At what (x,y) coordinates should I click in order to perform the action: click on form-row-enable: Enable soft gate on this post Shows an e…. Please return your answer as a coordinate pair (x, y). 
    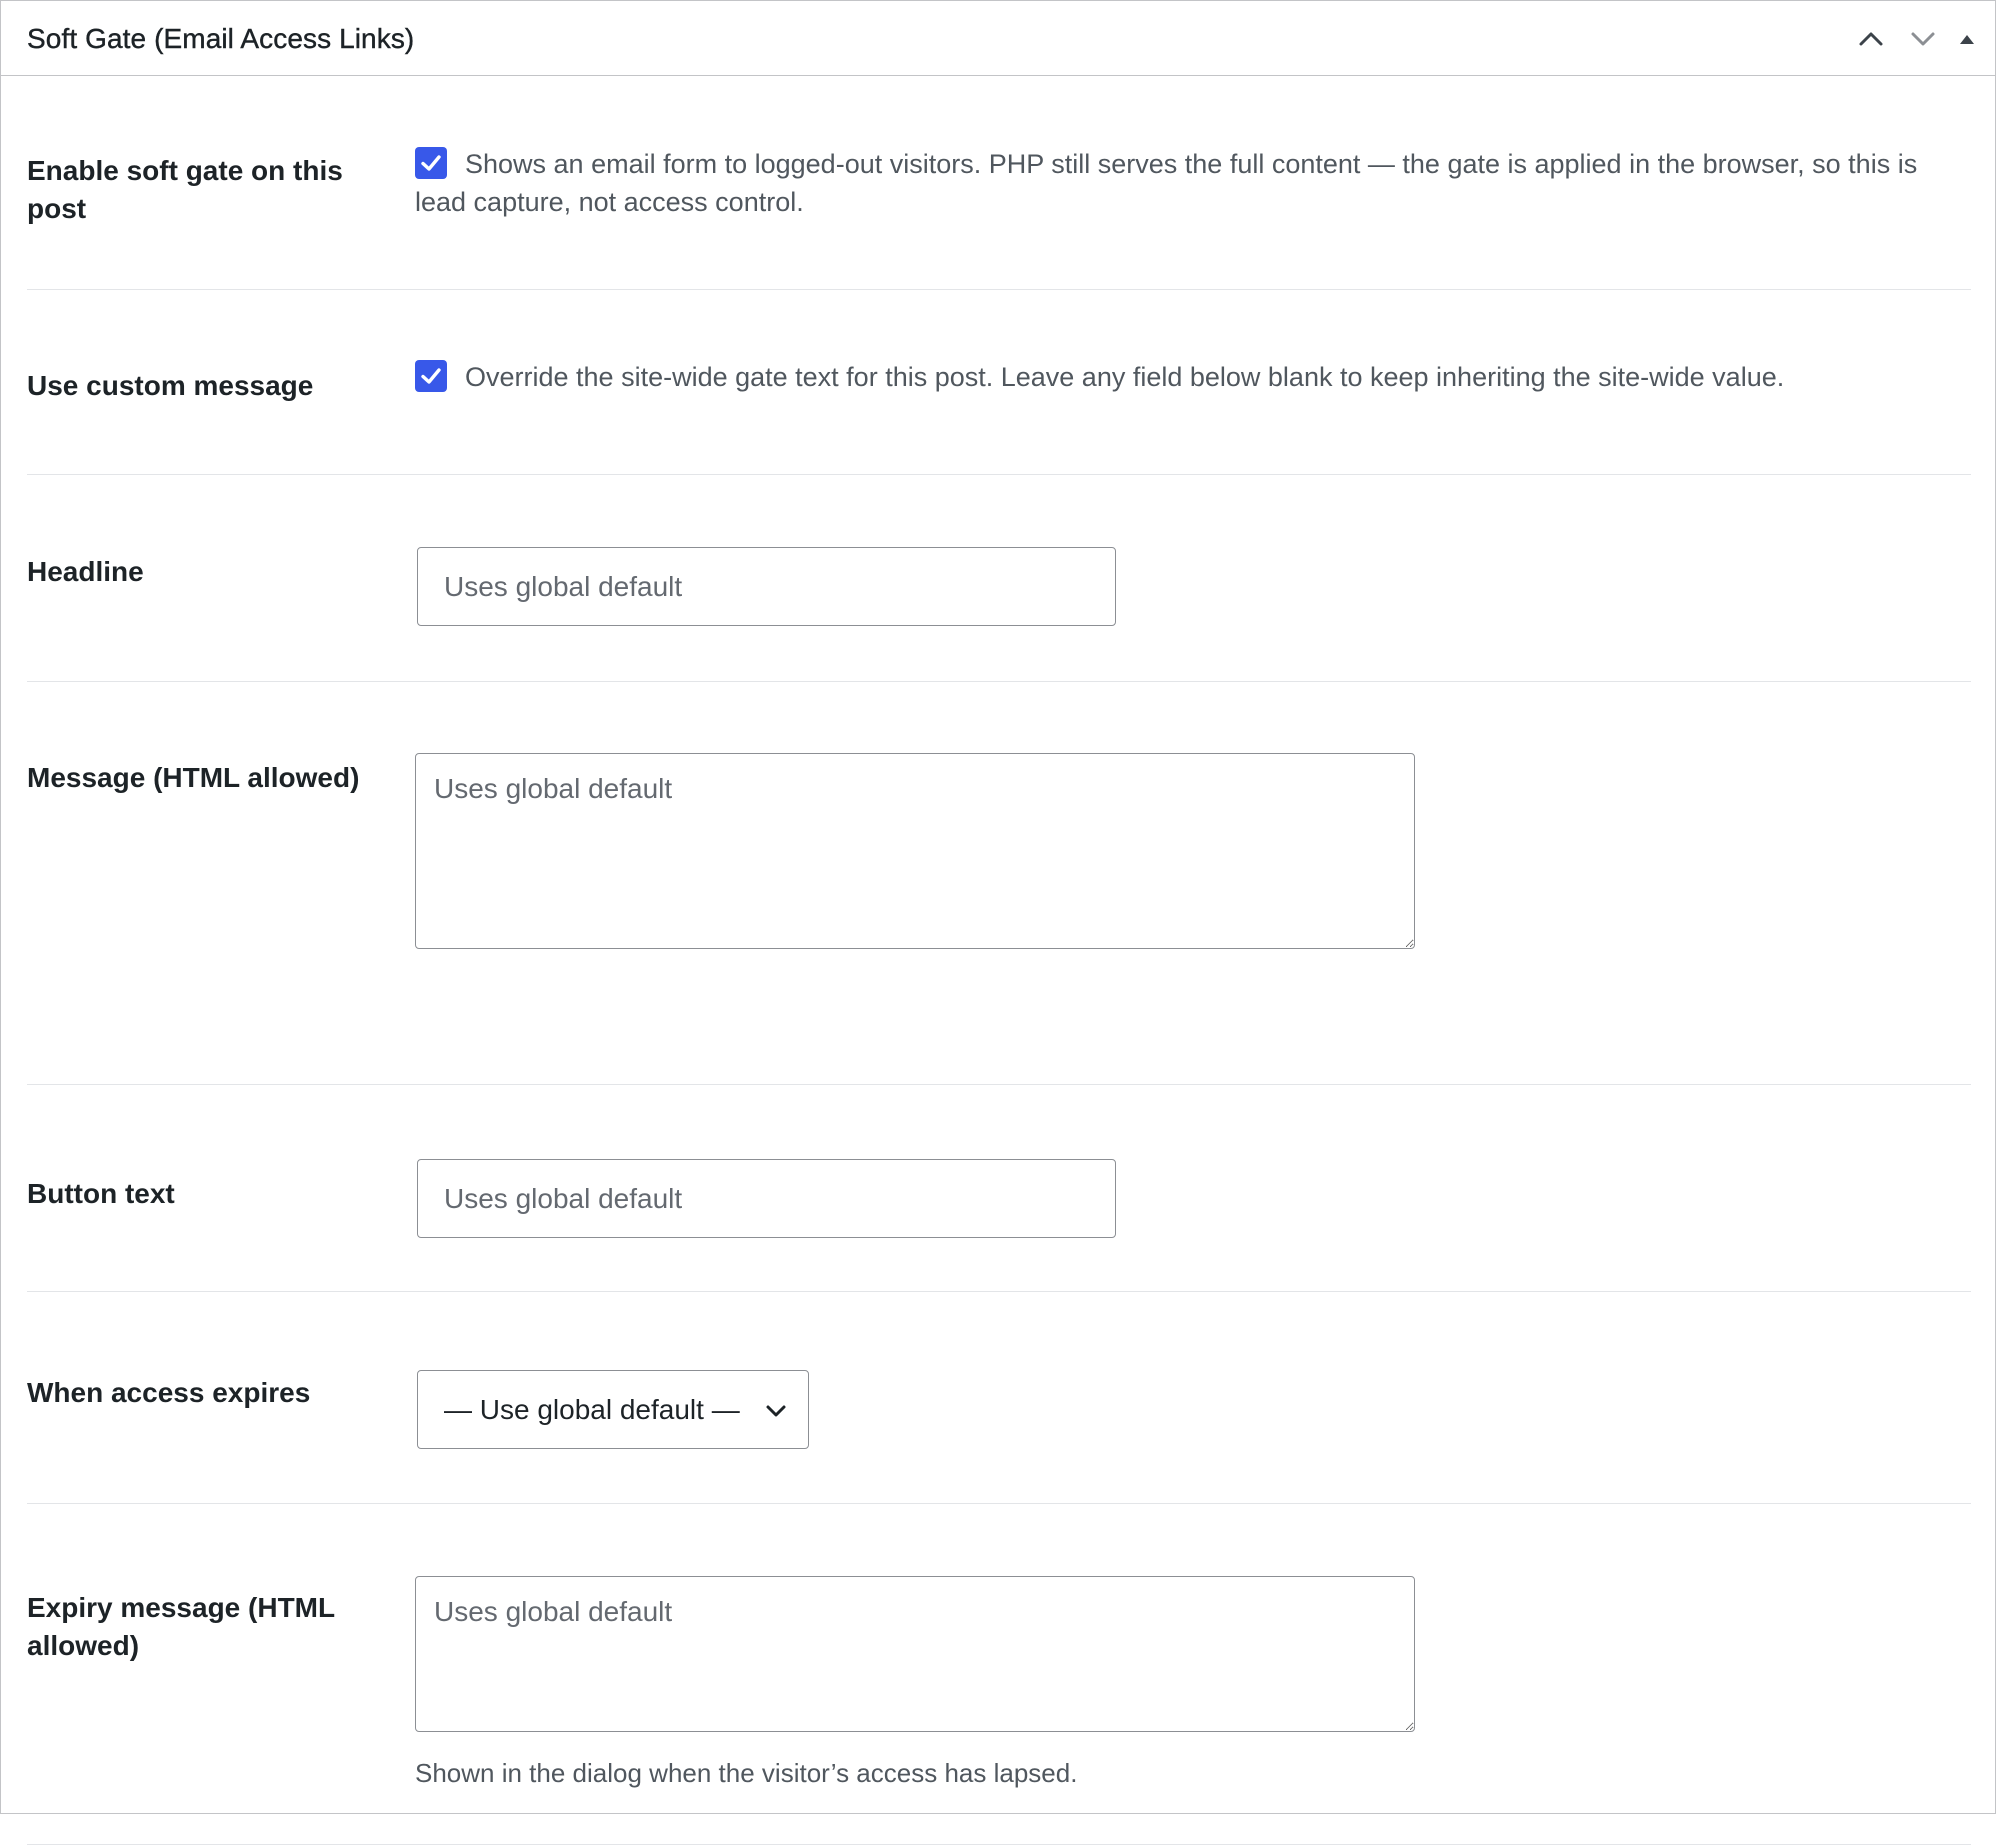
    Looking at the image, I should click on (999, 183).